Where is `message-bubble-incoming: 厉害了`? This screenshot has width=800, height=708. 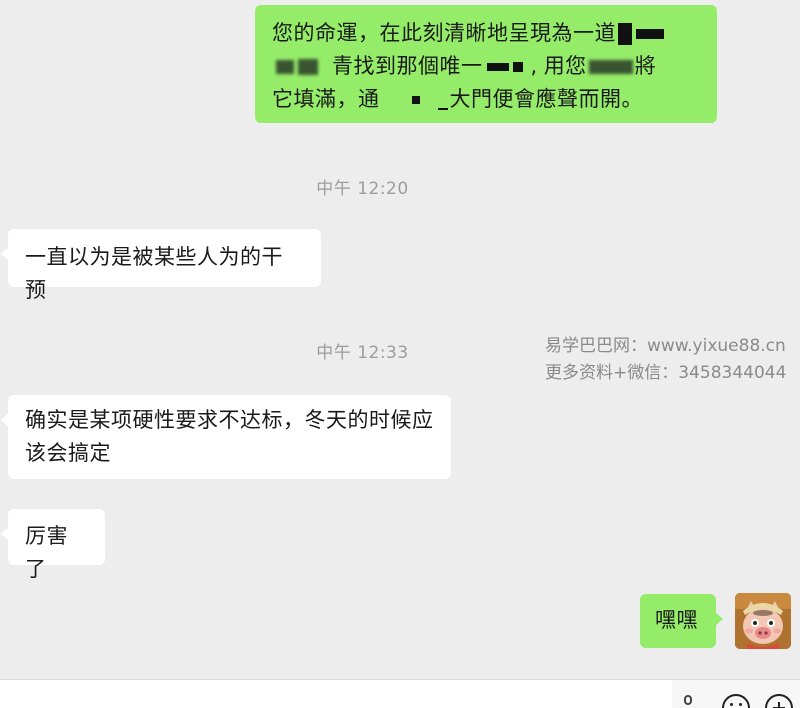 message-bubble-incoming: 厉害了 is located at coordinates (53, 545).